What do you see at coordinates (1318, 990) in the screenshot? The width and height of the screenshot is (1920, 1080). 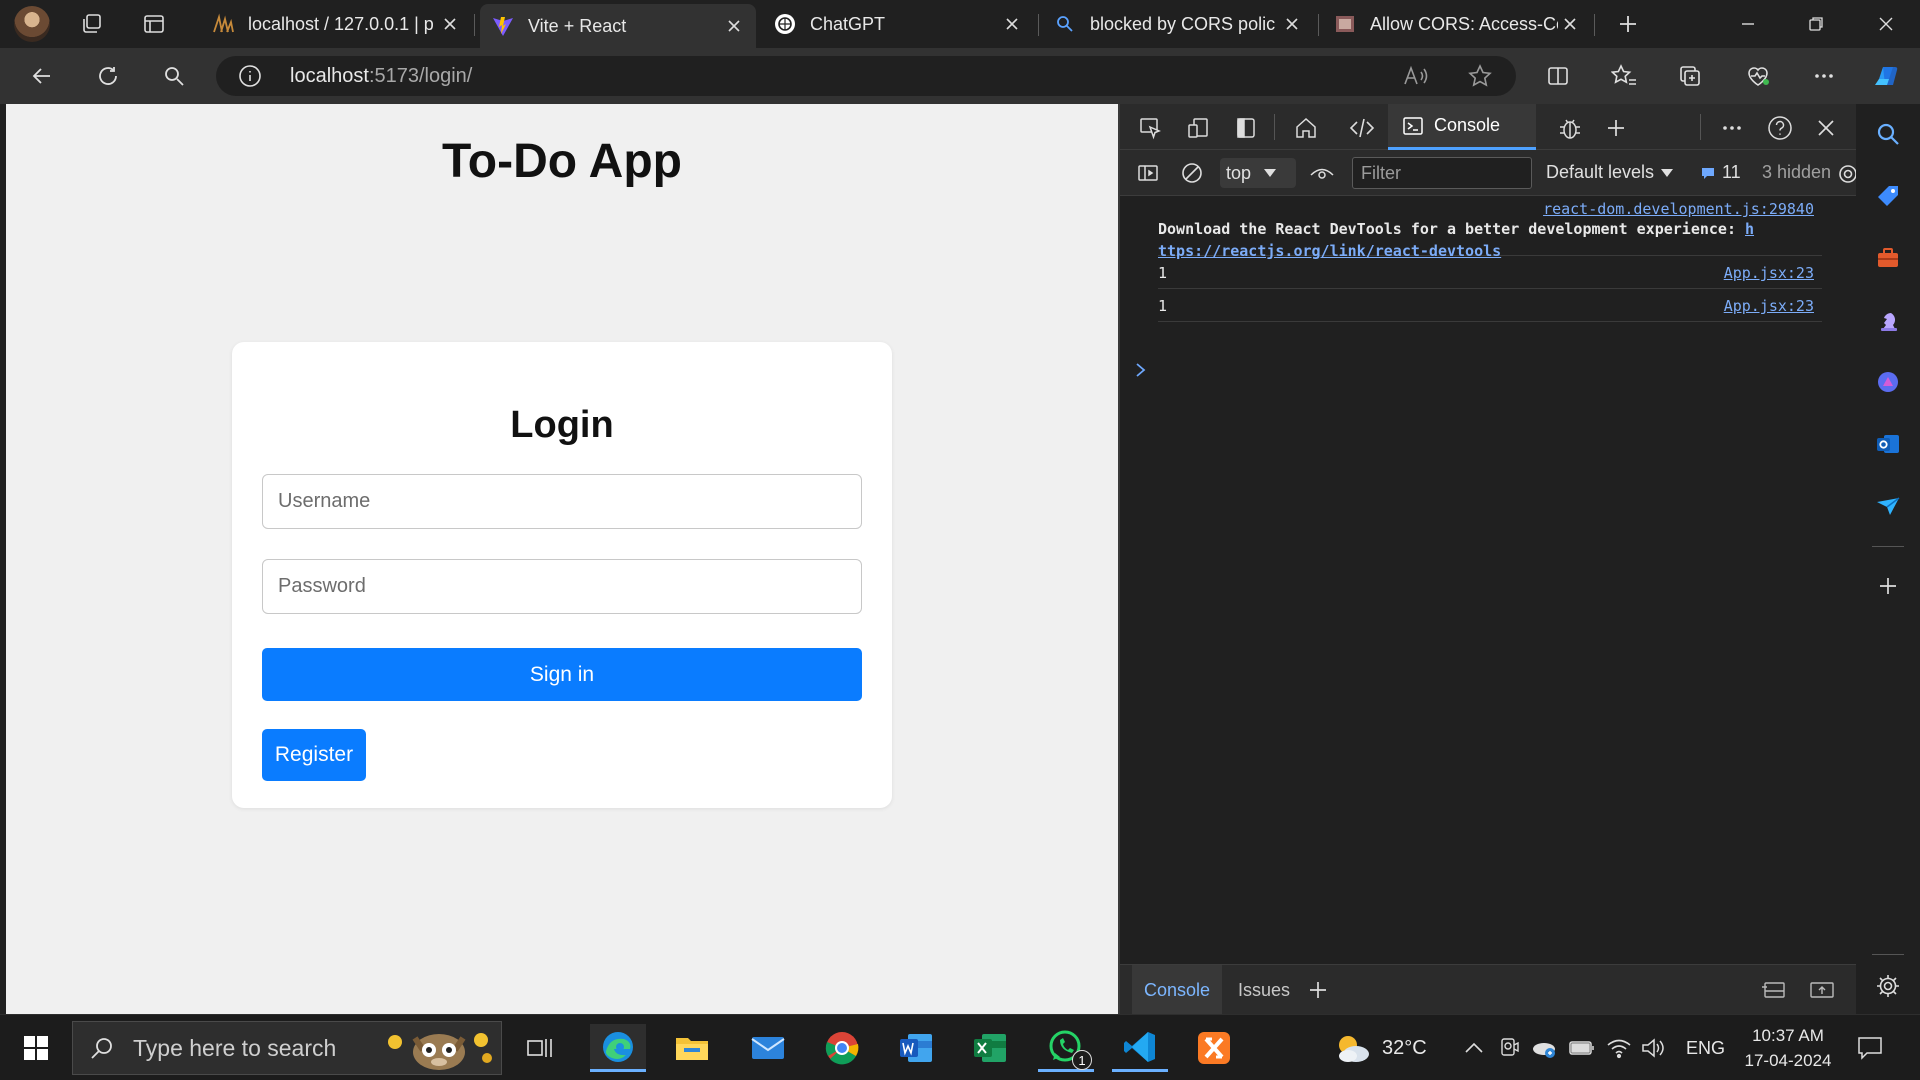 I see `drawer-add-tab-icon` at bounding box center [1318, 990].